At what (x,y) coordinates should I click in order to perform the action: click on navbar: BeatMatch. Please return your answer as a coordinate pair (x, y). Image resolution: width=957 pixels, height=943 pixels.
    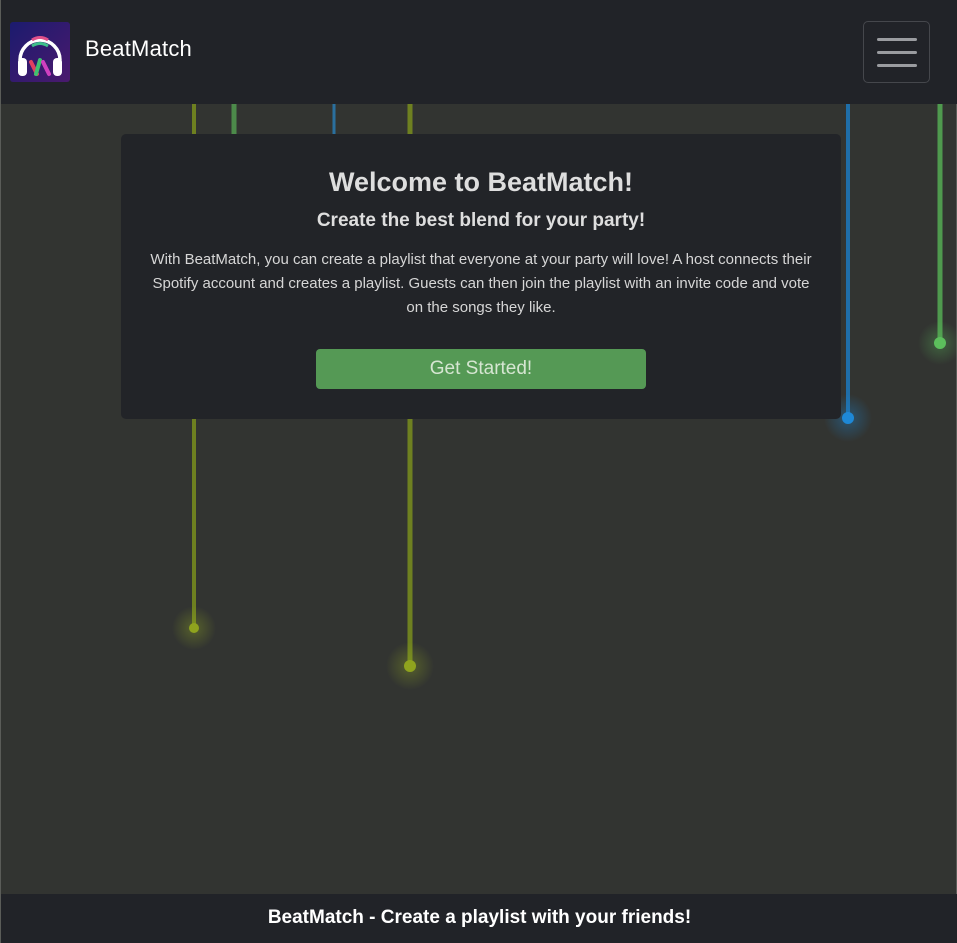
    Looking at the image, I should click on (479, 52).